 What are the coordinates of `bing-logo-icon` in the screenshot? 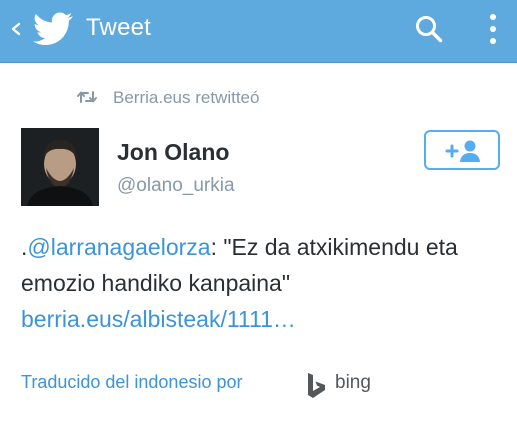 It's located at (316, 385).